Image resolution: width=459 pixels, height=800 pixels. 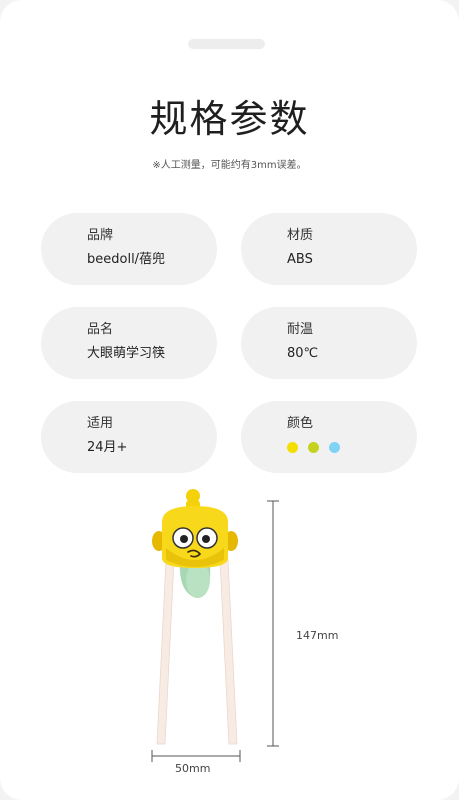 I want to click on left-chopstick, so click(x=165, y=652).